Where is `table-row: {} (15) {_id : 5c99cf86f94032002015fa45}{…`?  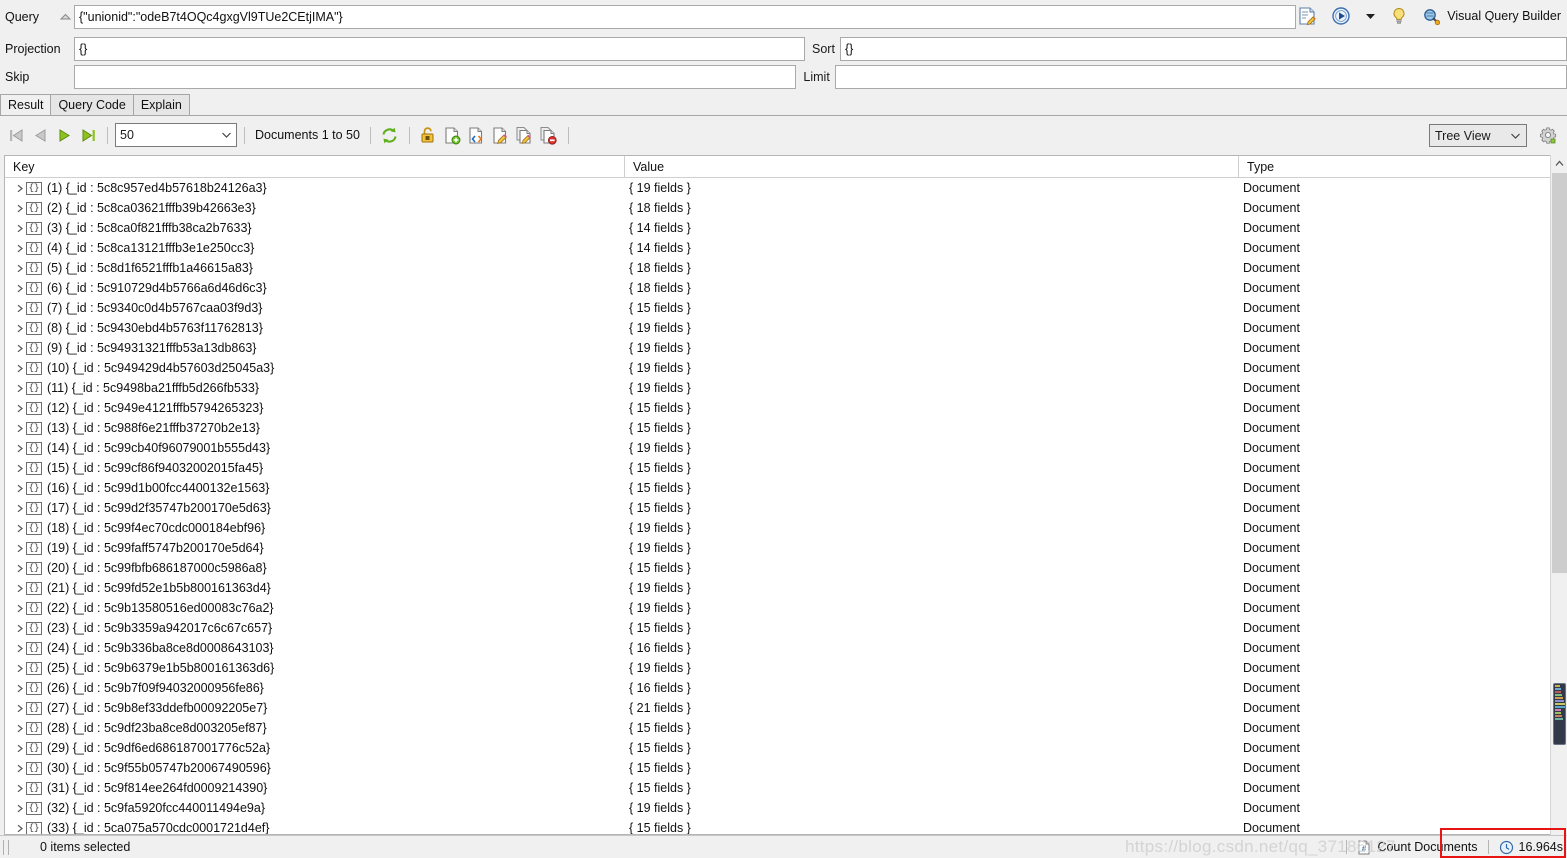 table-row: {} (15) {_id : 5c99cf86f94032002015fa45}{… is located at coordinates (784, 468).